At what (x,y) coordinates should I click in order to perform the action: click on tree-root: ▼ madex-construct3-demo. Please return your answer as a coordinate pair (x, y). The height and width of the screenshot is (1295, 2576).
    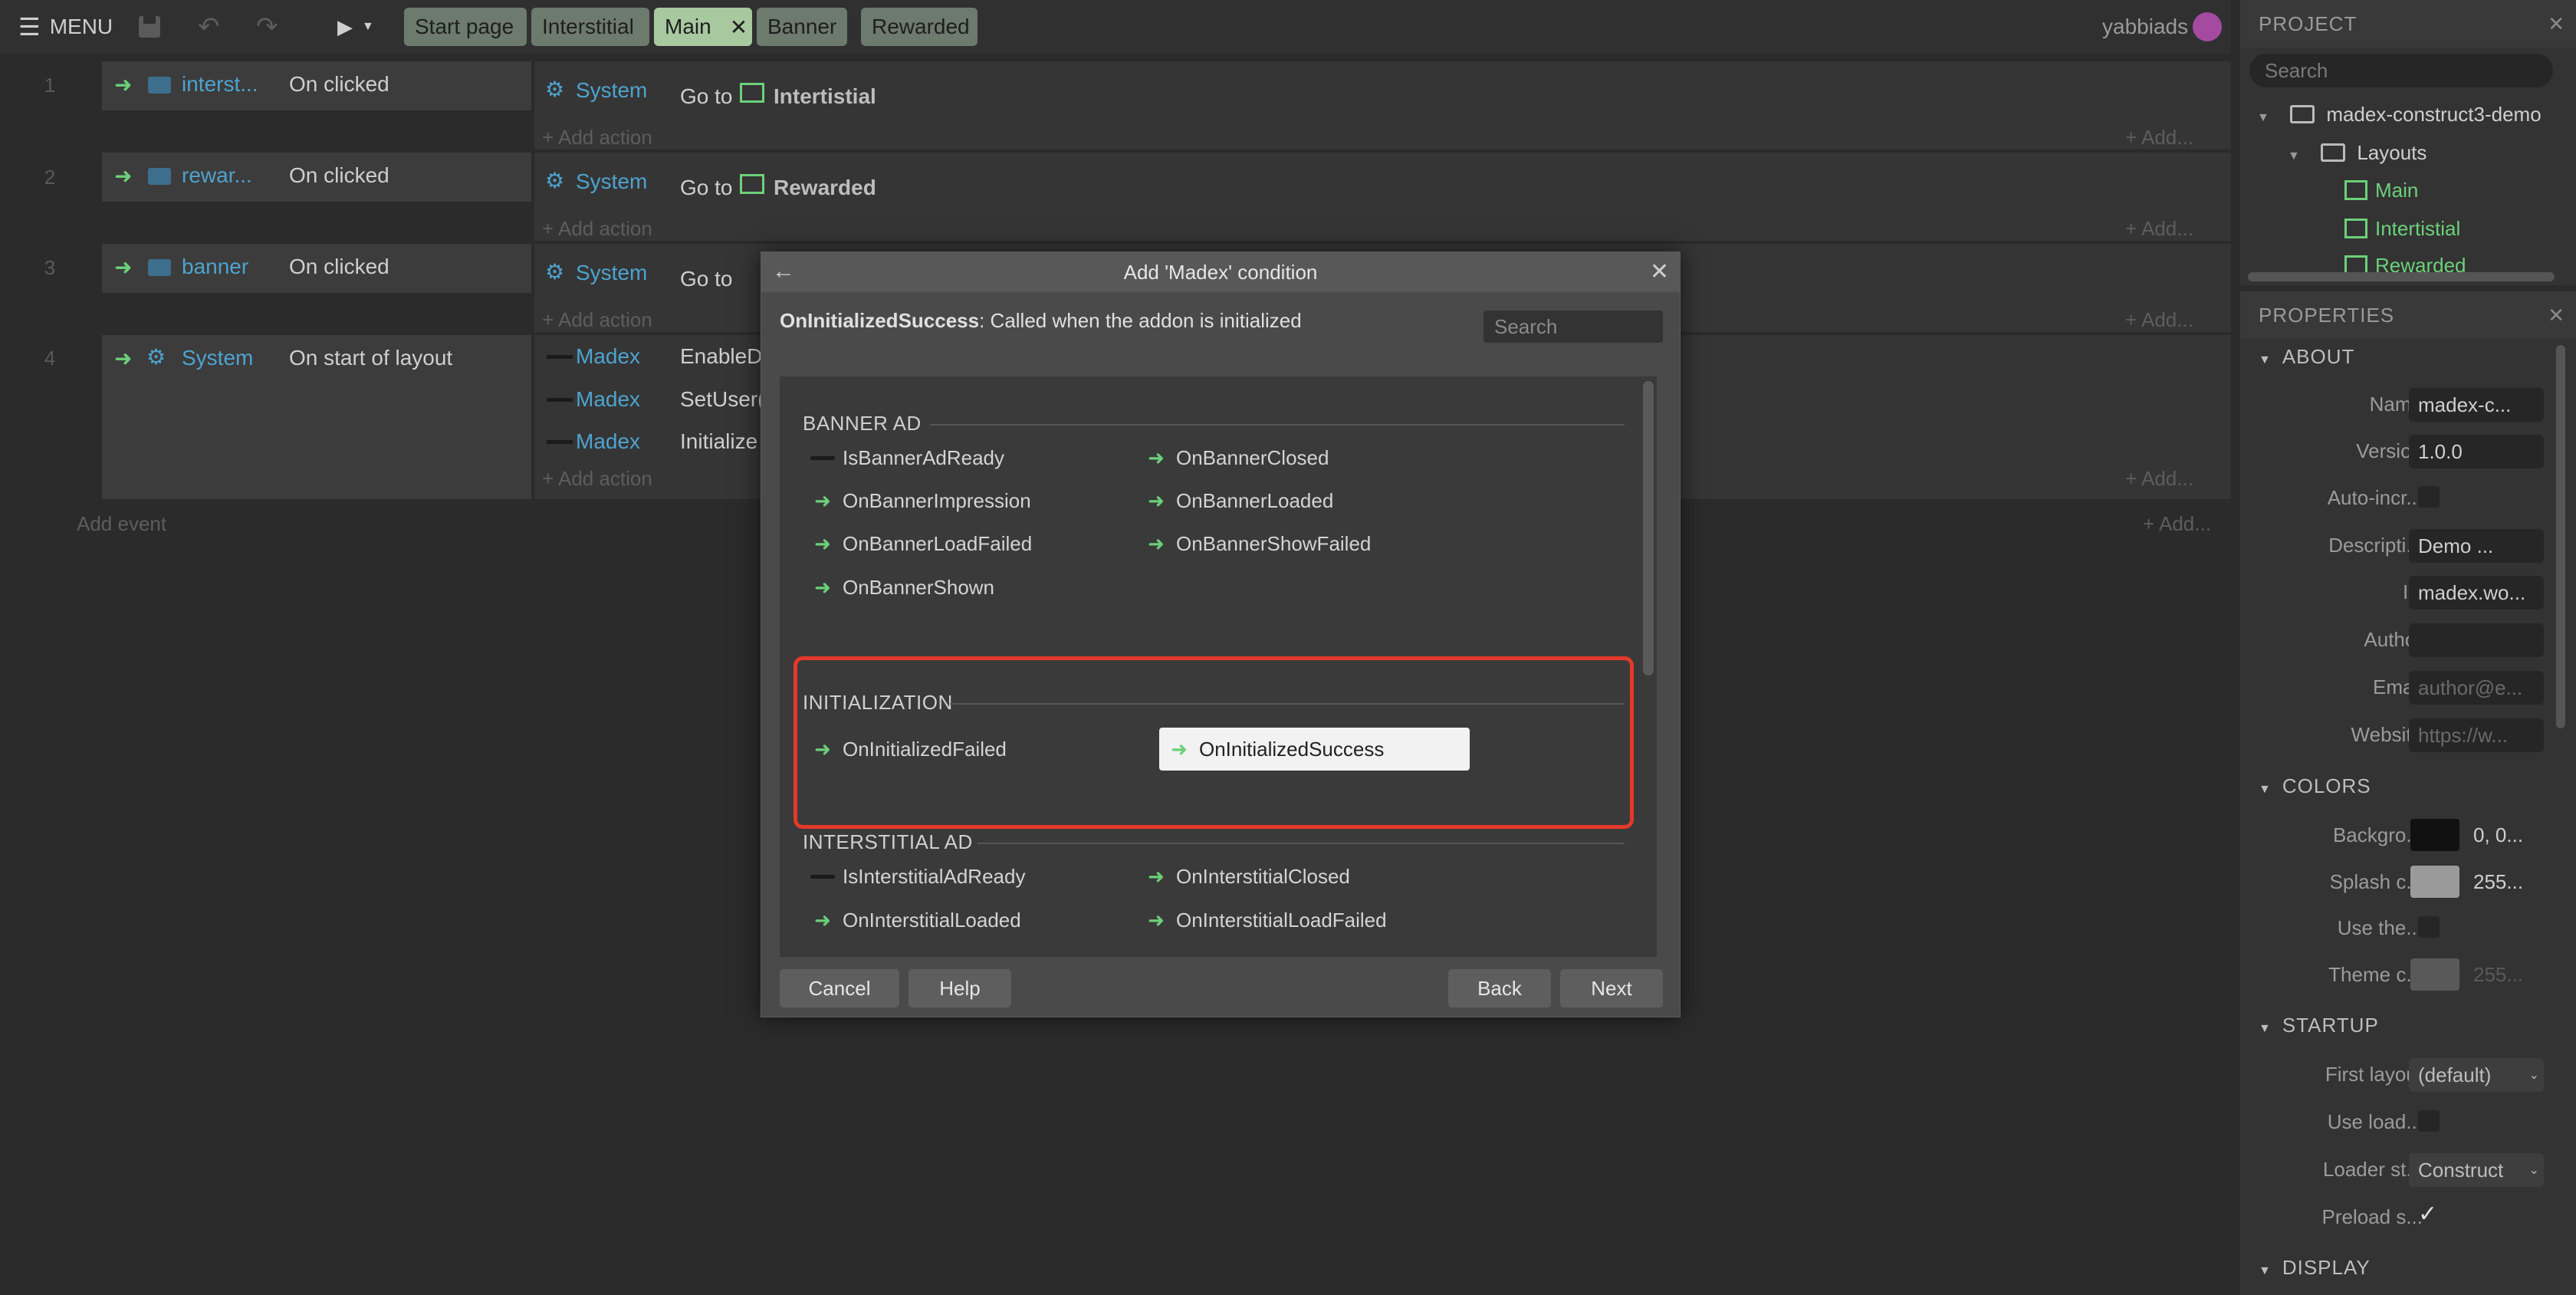
    Looking at the image, I should click on (2399, 115).